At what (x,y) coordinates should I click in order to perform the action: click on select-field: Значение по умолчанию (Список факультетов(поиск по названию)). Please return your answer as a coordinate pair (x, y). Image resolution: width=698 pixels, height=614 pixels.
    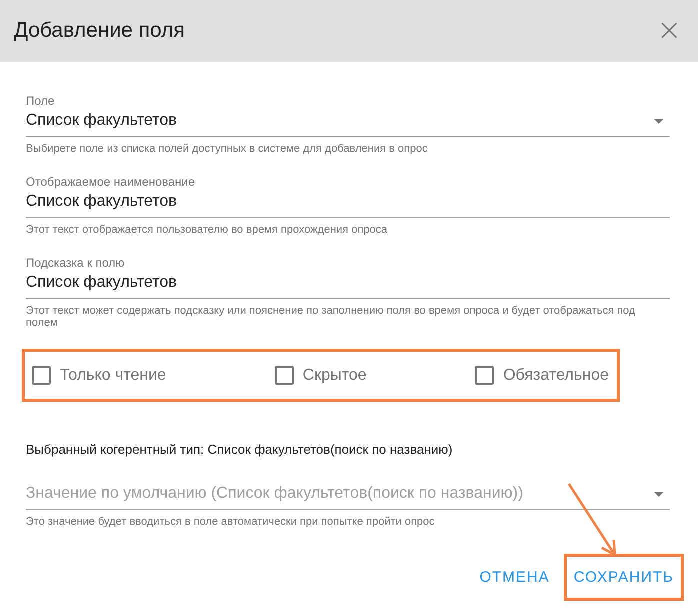
    Looking at the image, I should click on (348, 495).